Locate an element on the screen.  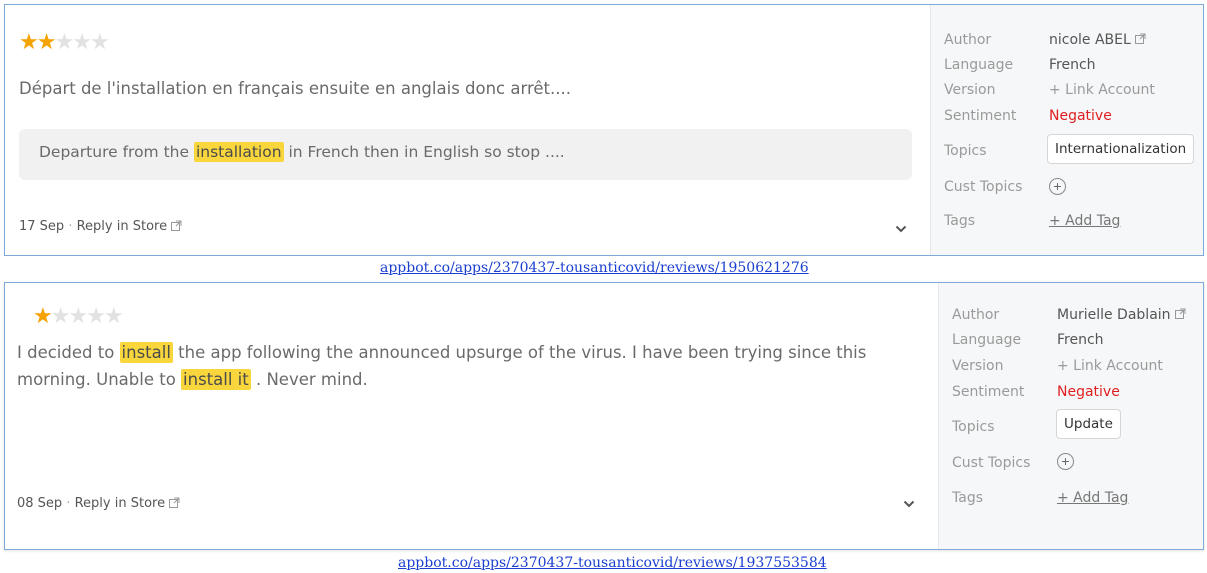
keyword-highlight: install is located at coordinates (146, 352).